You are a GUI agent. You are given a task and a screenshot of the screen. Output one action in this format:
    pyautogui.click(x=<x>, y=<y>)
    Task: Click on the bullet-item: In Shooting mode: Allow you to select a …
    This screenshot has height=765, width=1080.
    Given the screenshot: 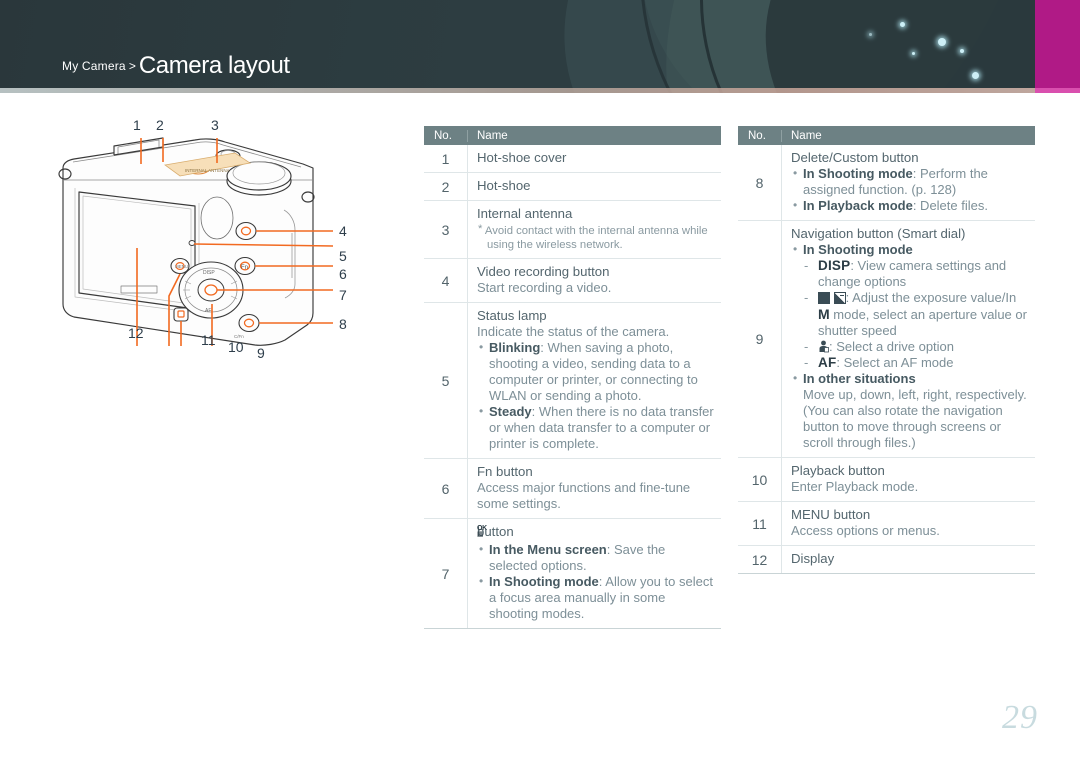 What is the action you would take?
    pyautogui.click(x=597, y=597)
    